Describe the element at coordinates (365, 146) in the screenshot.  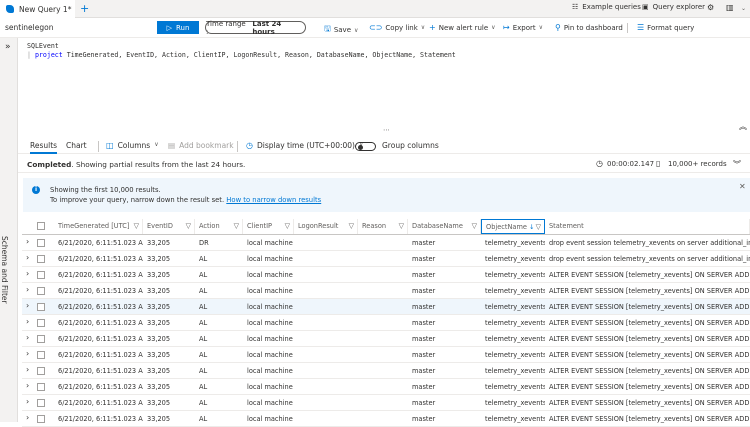
I see `group-columns-toggle` at that location.